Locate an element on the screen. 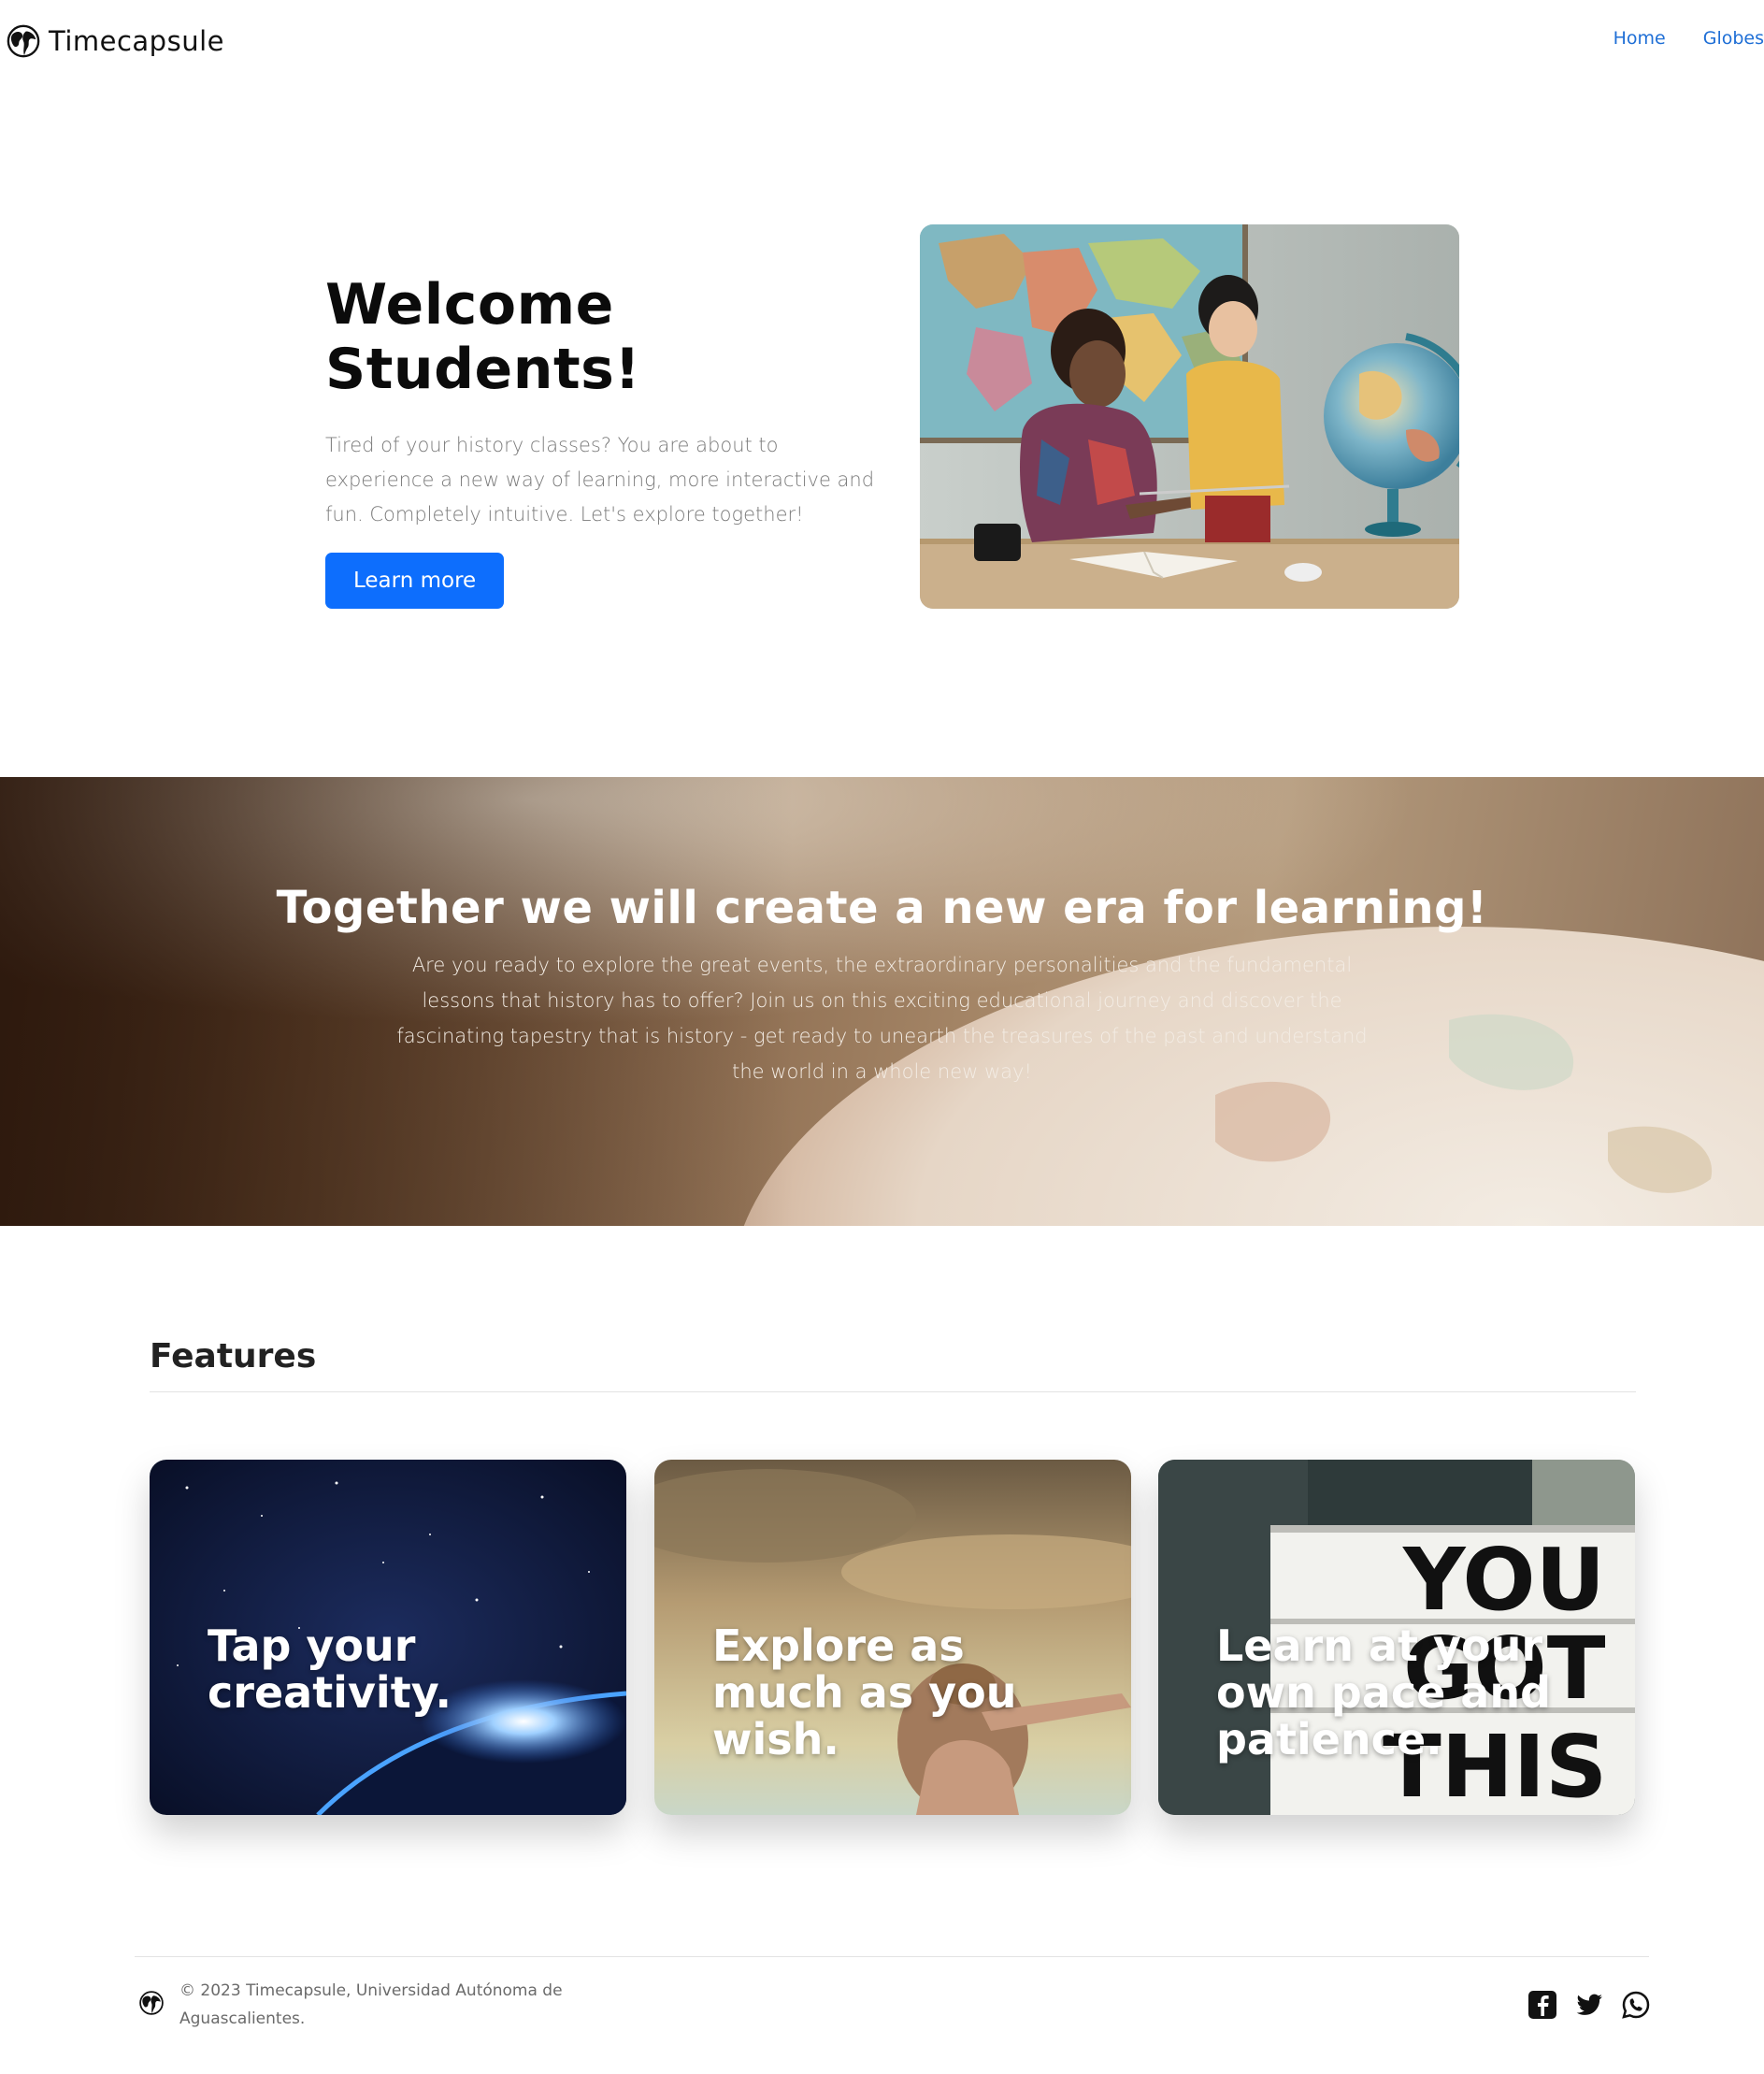 The image size is (1764, 2074). learn-more-button: Learn more is located at coordinates (415, 581).